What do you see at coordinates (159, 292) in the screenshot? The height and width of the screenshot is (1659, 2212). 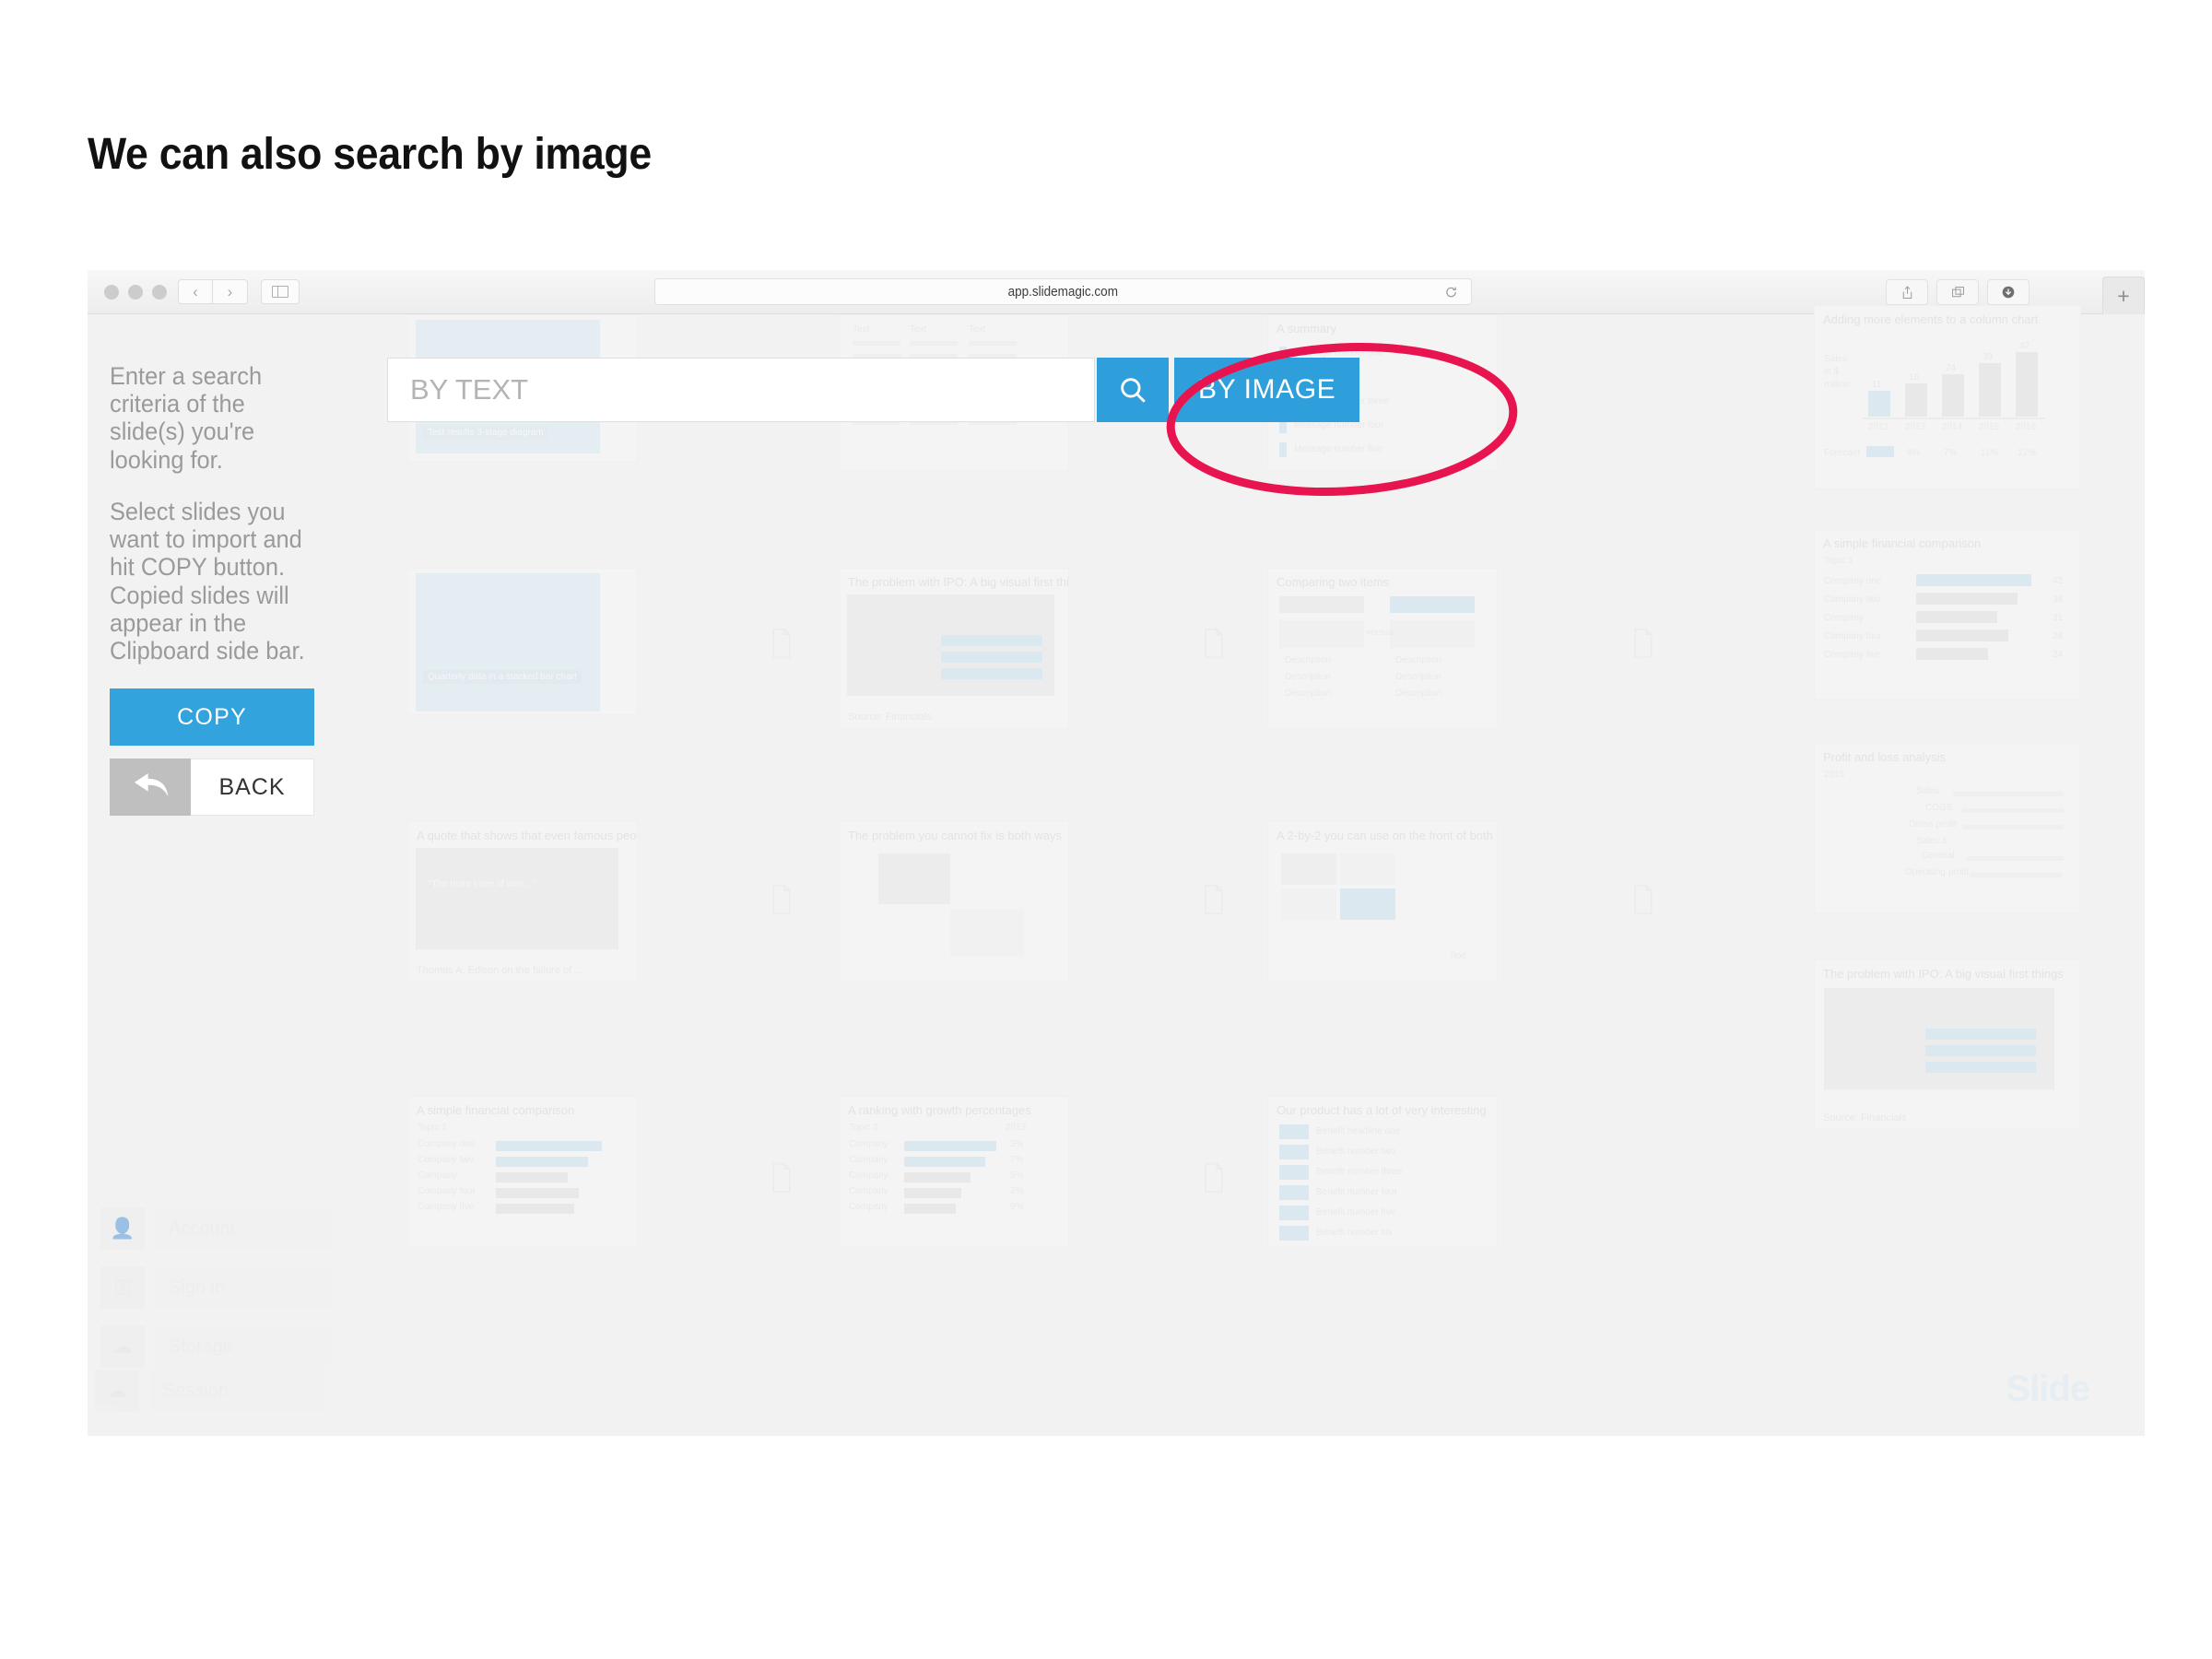 I see `zoom-window-button` at bounding box center [159, 292].